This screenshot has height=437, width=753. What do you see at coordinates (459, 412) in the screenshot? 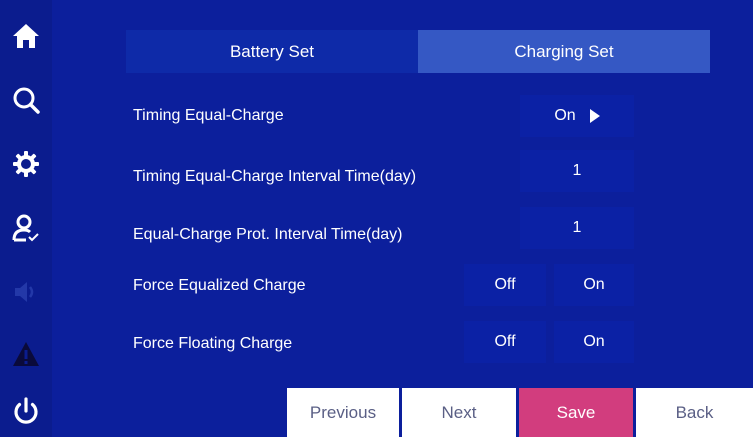
I see `next-button: Next` at bounding box center [459, 412].